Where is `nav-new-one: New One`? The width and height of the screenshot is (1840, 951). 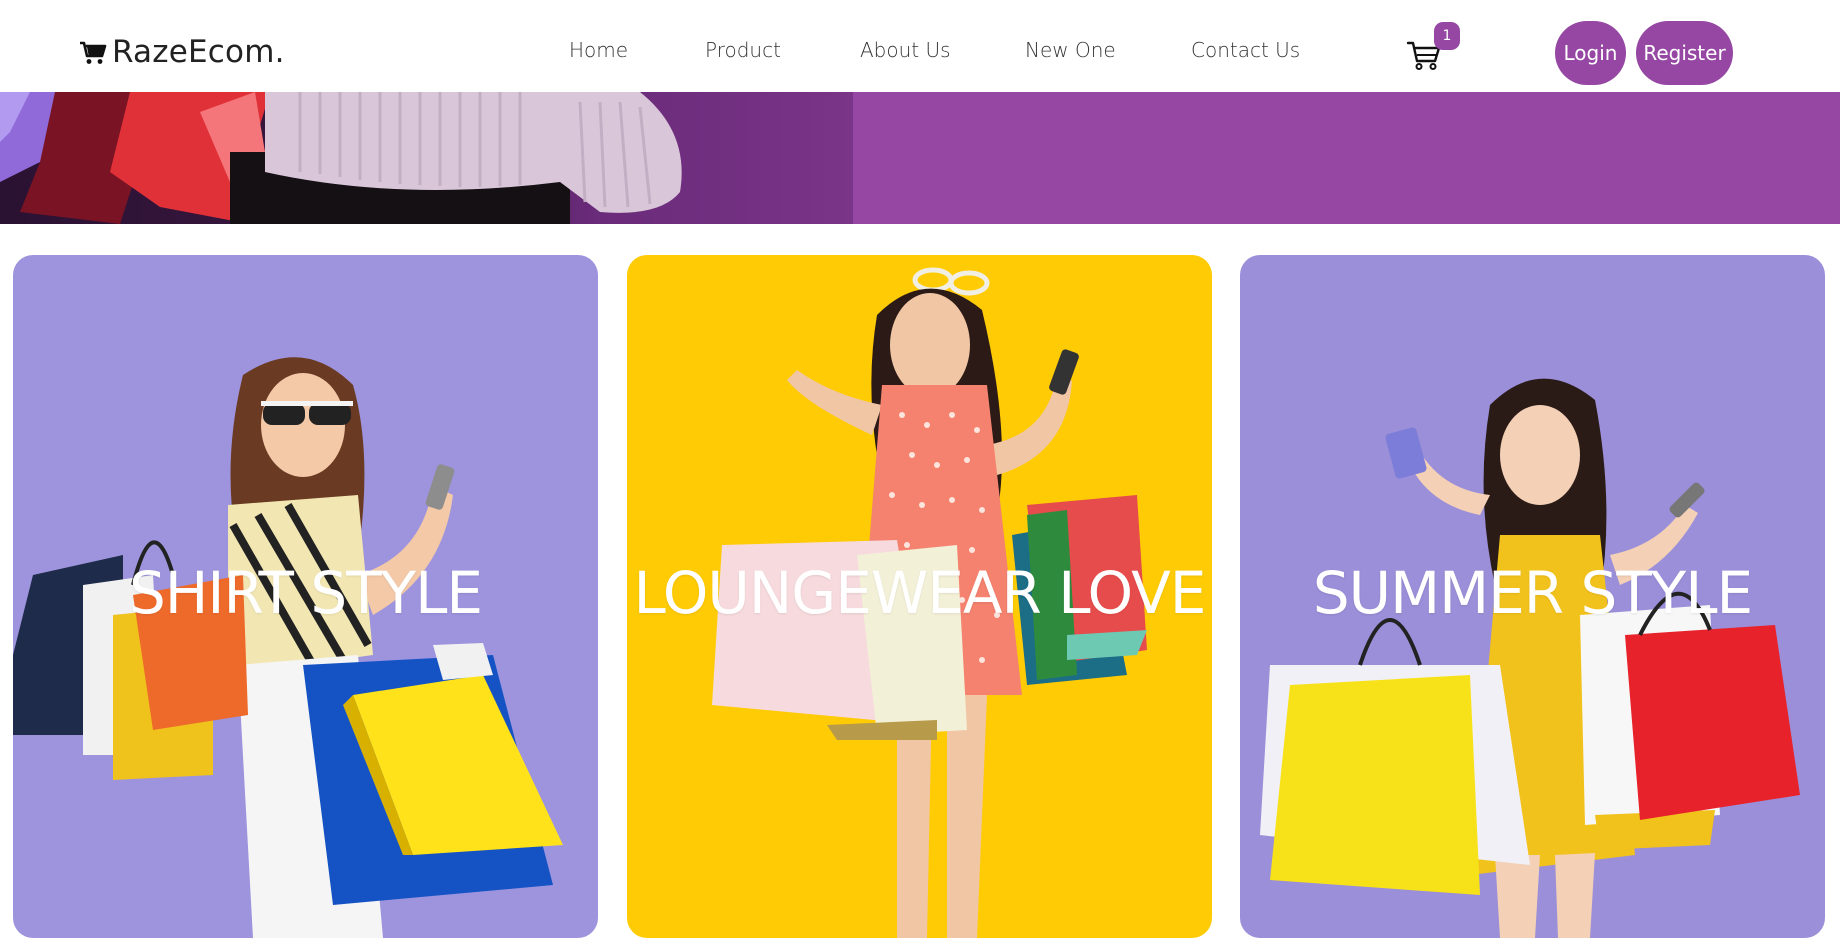
nav-new-one: New One is located at coordinates (1070, 50).